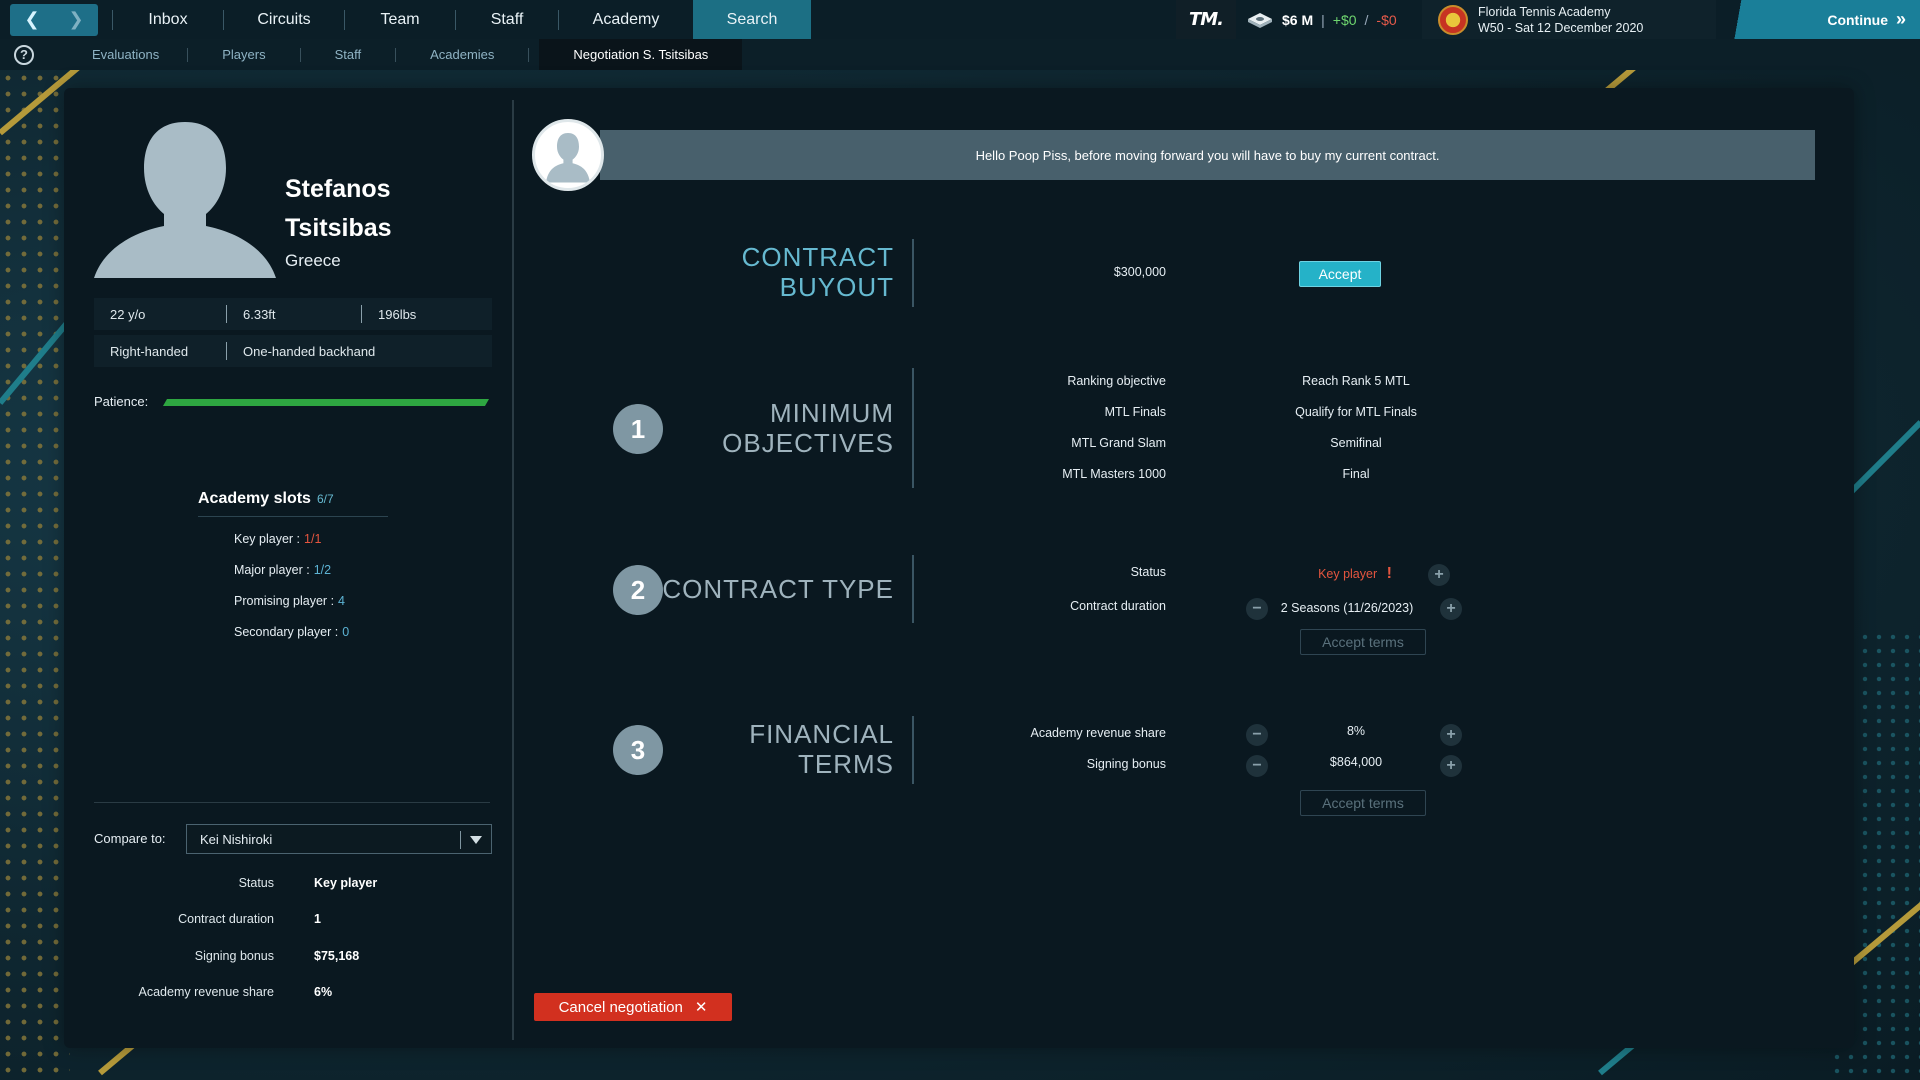 Image resolution: width=1920 pixels, height=1080 pixels. Describe the element at coordinates (513, 570) in the screenshot. I see `panel-divider` at that location.